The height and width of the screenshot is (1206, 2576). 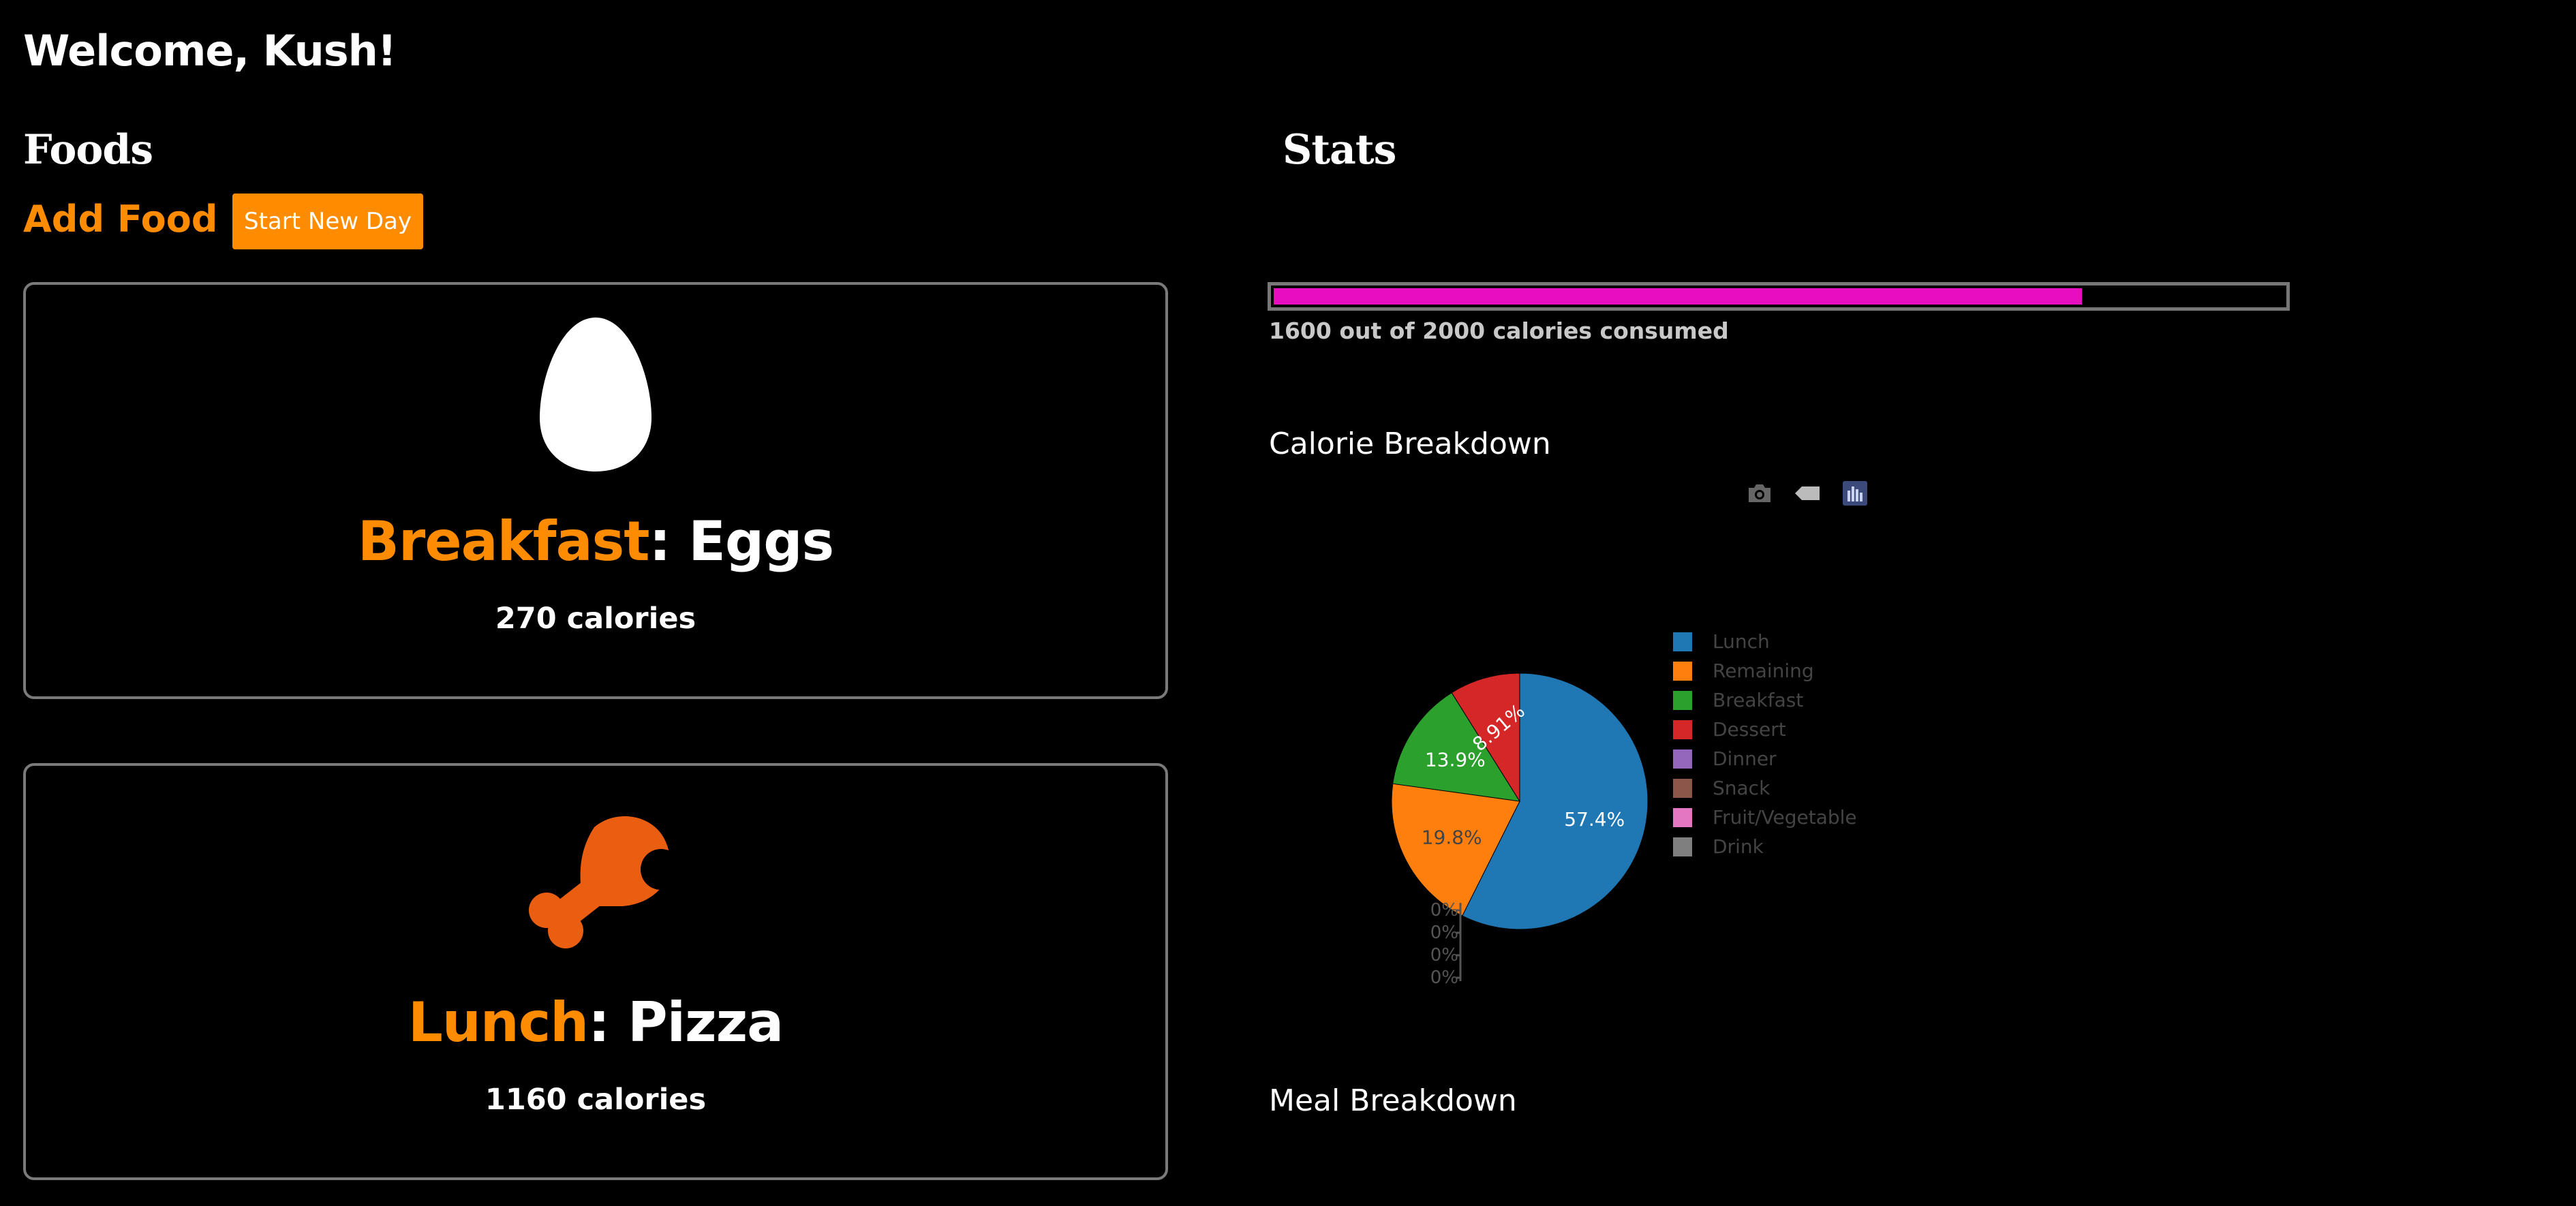 I want to click on pie-percent-label: 19.8%, so click(x=1452, y=838).